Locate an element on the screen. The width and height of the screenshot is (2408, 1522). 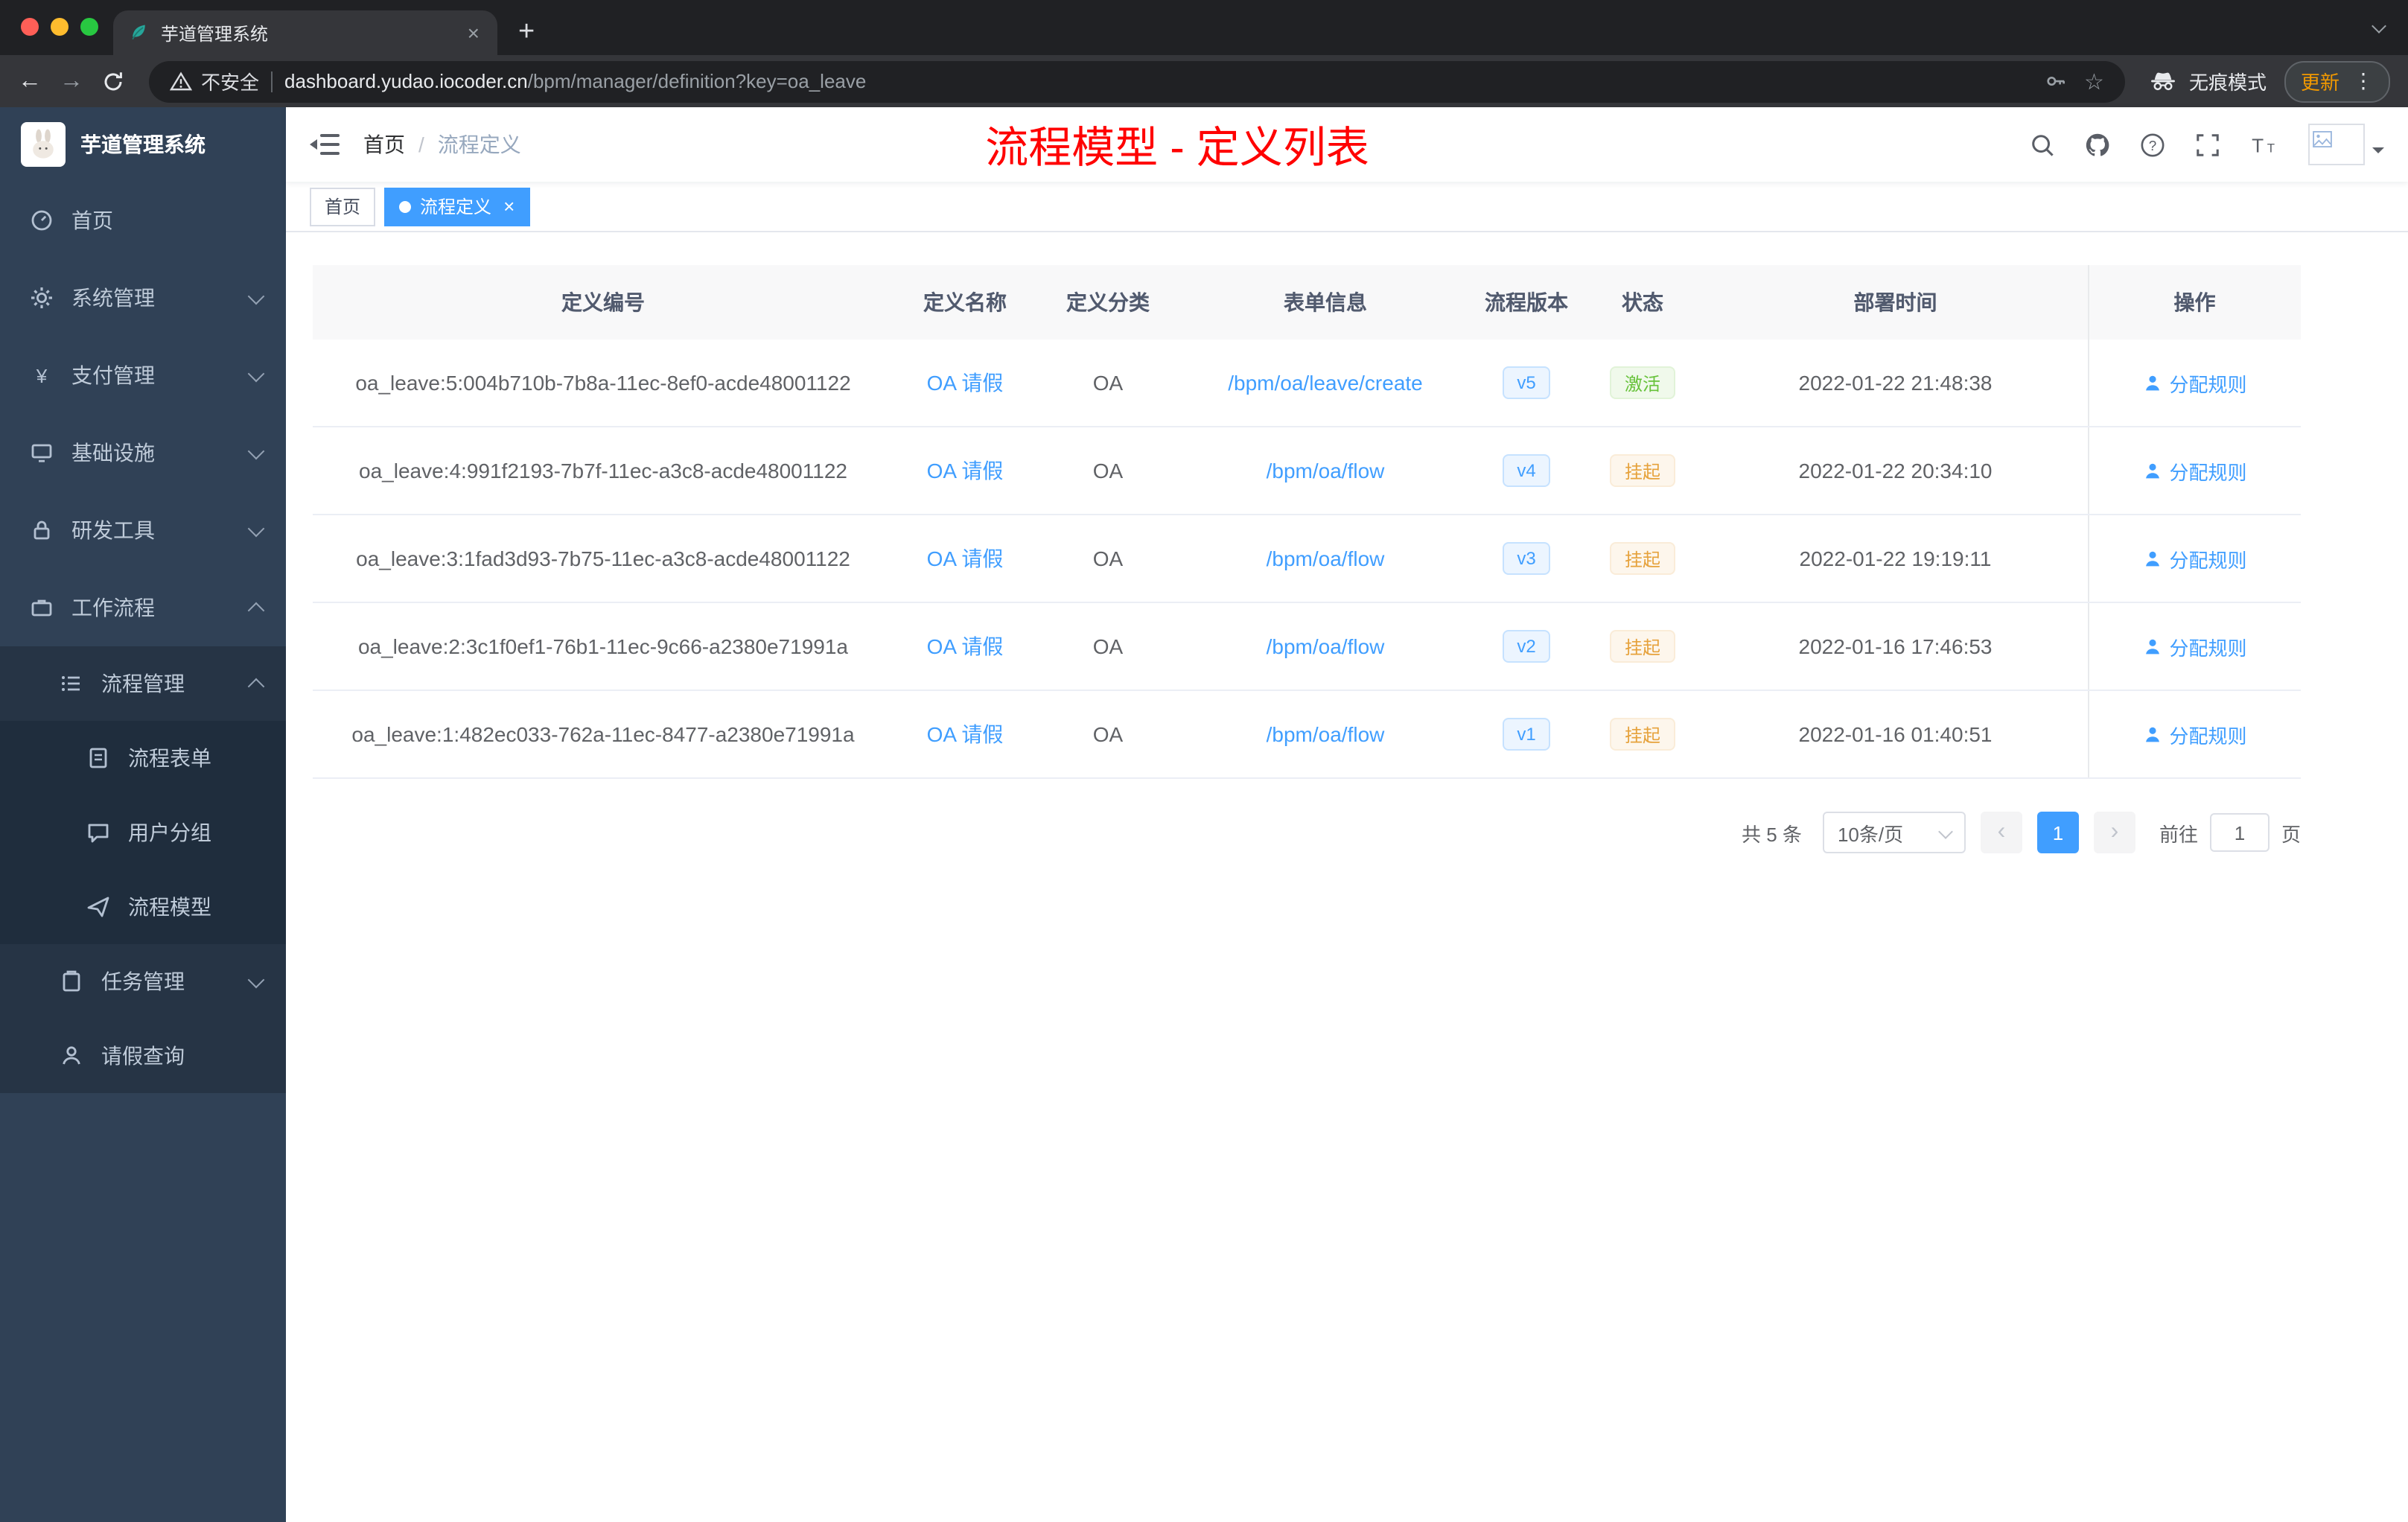
sidebar-item-process-management: 流程管理 is located at coordinates (143, 683).